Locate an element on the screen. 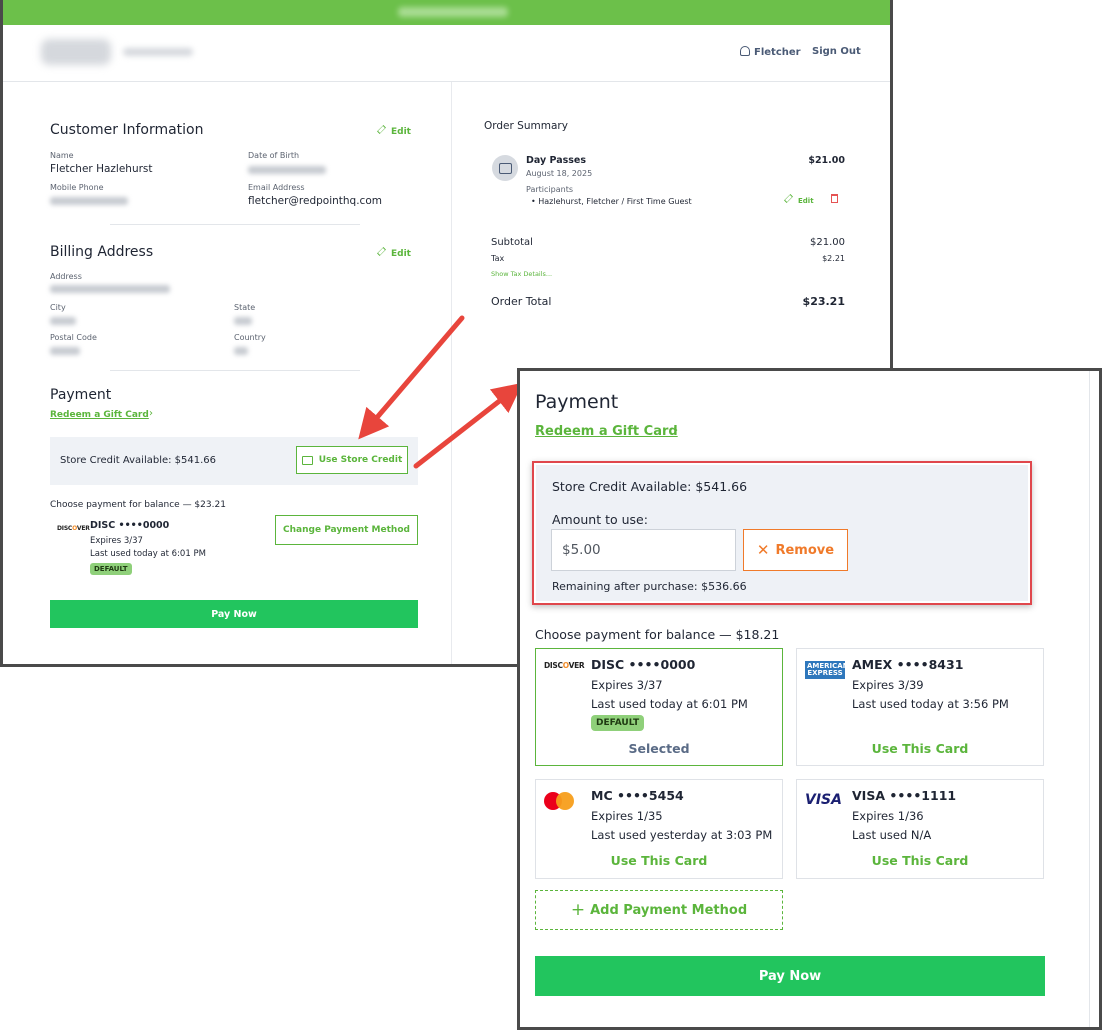  amex-logo-icon: AMERICAN EXPRESS is located at coordinates (827, 670).